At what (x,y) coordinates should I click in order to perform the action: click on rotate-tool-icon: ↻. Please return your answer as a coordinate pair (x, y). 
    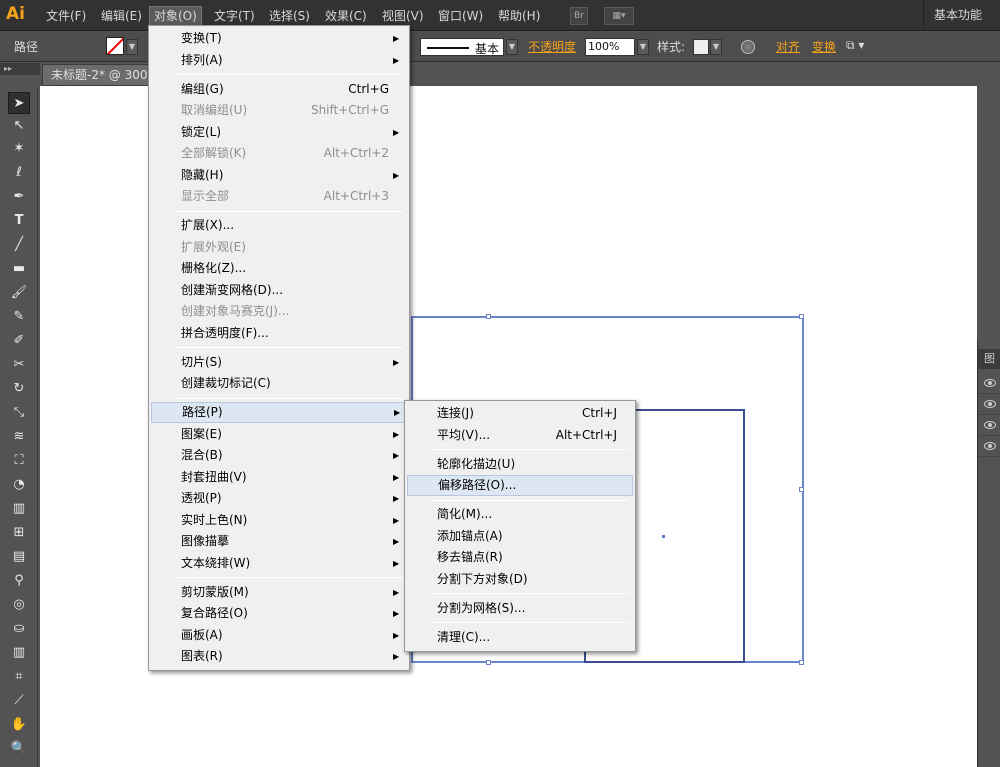
    Looking at the image, I should click on (19, 389).